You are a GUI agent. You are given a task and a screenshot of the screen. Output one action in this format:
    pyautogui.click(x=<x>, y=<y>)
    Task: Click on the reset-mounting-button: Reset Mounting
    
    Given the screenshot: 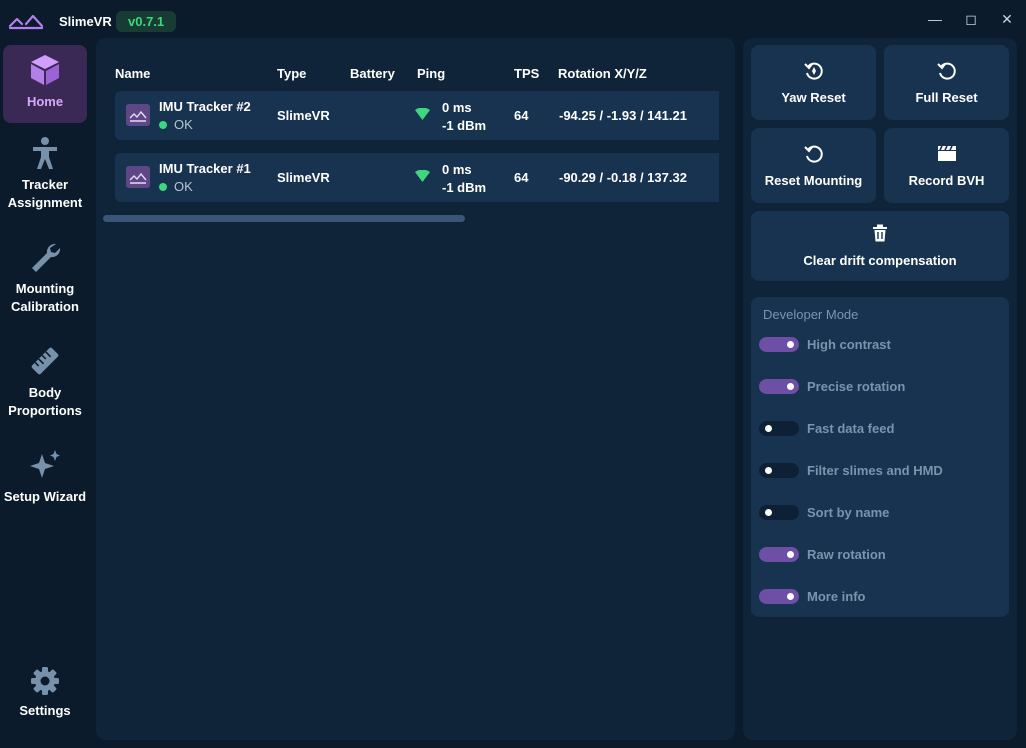 What is the action you would take?
    pyautogui.click(x=813, y=165)
    